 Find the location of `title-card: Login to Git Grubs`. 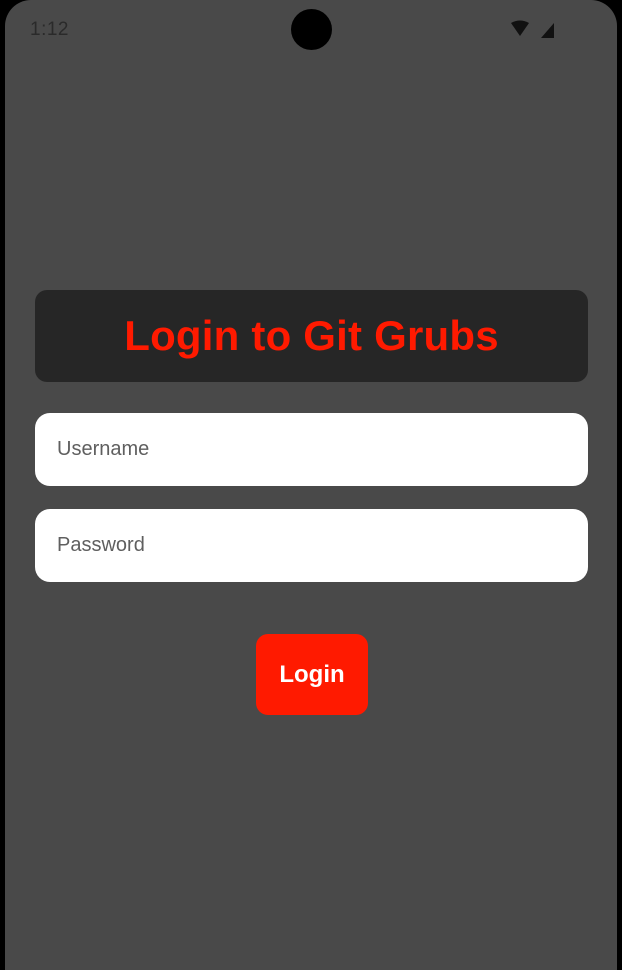

title-card: Login to Git Grubs is located at coordinates (311, 336).